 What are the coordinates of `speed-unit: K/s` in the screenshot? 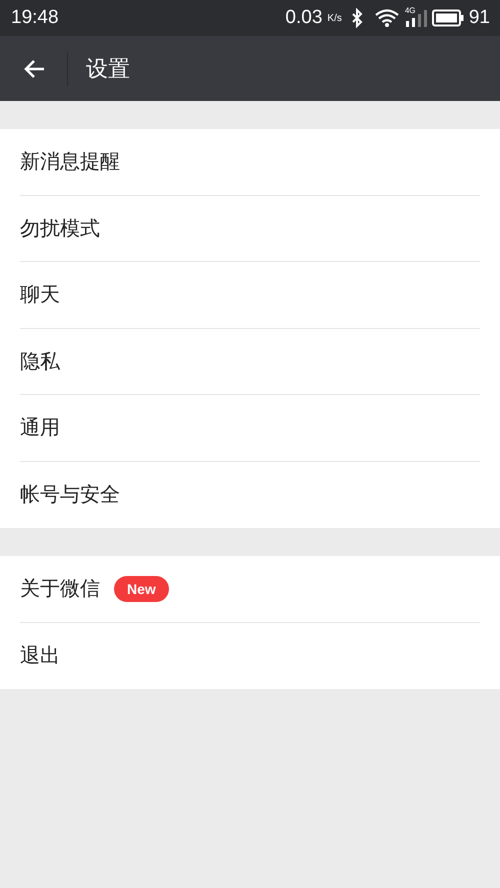 It's located at (334, 18).